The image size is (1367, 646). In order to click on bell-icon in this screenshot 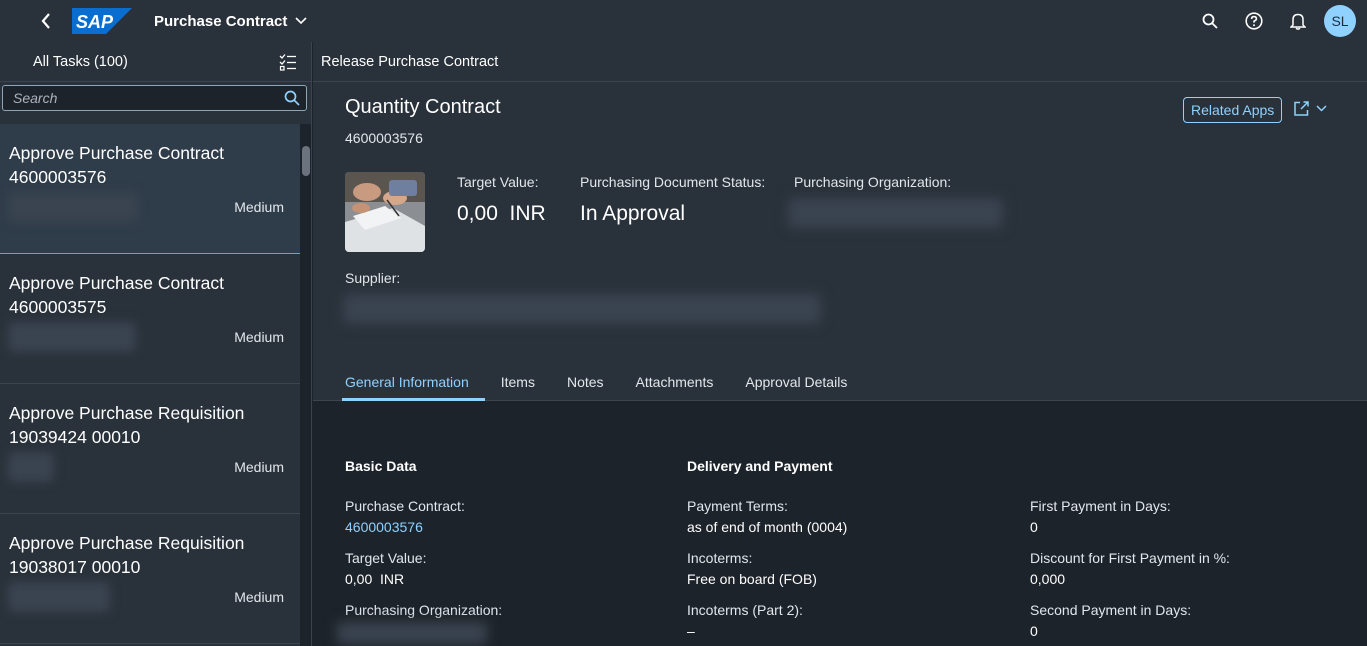, I will do `click(1298, 21)`.